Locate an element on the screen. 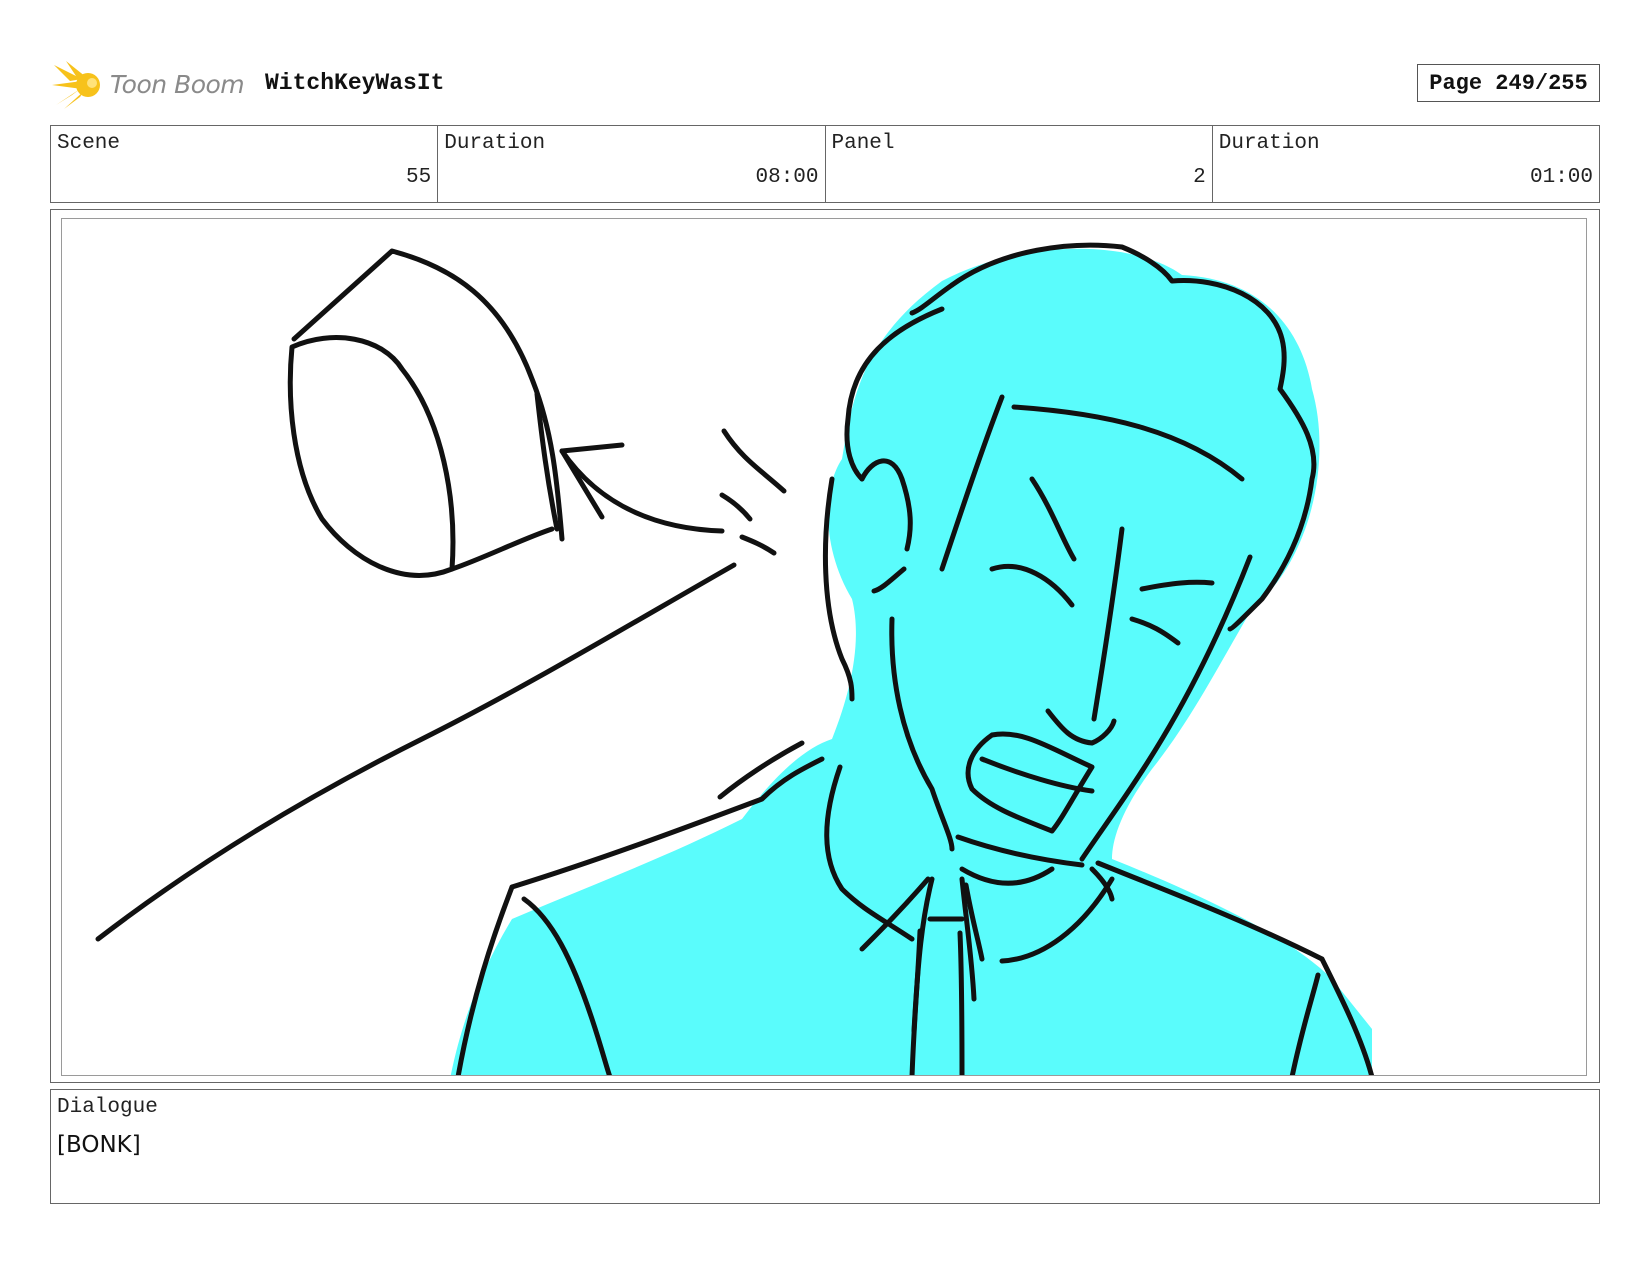  page-header: Toon Boom WitchKeyWasIt Page 249/255 is located at coordinates (825, 83).